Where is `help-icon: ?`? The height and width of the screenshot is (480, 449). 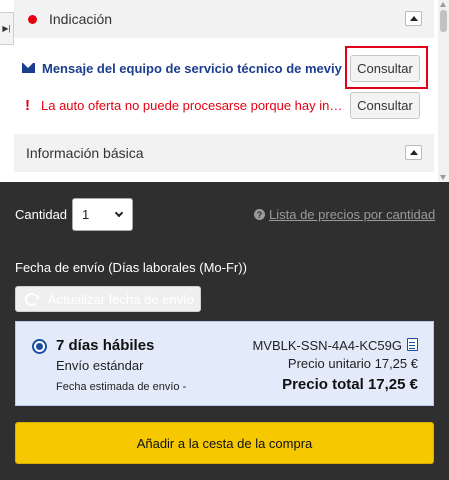 help-icon: ? is located at coordinates (259, 214).